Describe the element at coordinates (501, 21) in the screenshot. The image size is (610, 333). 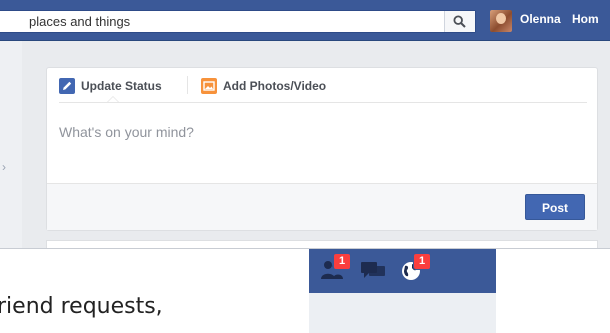
I see `avatar` at that location.